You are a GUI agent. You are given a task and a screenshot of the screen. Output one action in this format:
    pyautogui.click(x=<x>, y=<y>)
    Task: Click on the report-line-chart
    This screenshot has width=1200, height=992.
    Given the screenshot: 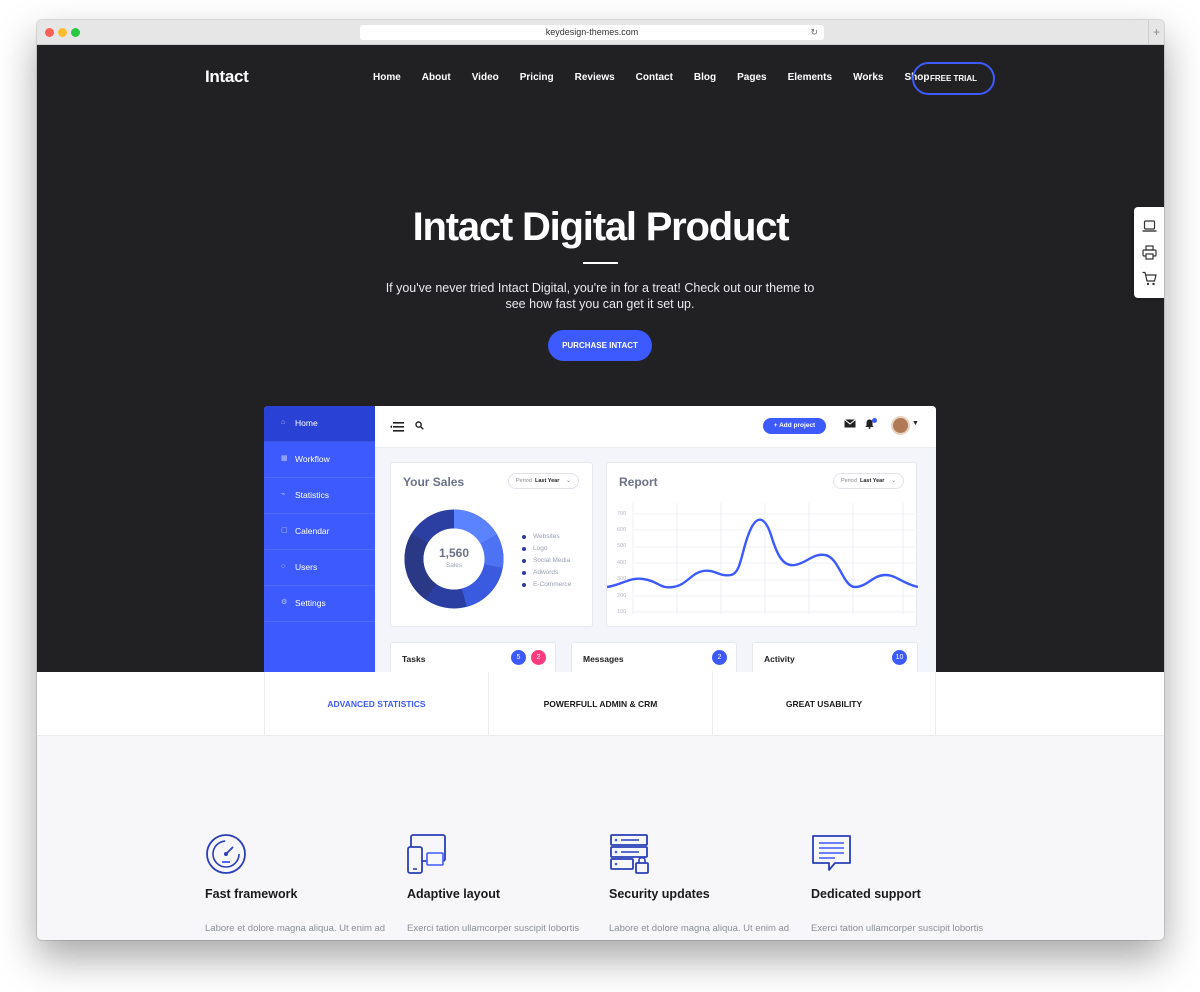 What is the action you would take?
    pyautogui.click(x=762, y=559)
    